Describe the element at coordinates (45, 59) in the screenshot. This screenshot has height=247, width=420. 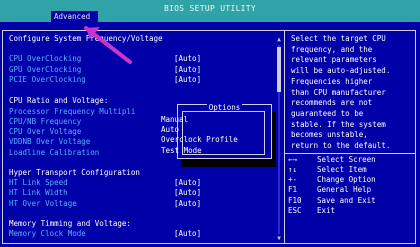
I see `setting-cpu-overclocking: CPU OverClocking` at that location.